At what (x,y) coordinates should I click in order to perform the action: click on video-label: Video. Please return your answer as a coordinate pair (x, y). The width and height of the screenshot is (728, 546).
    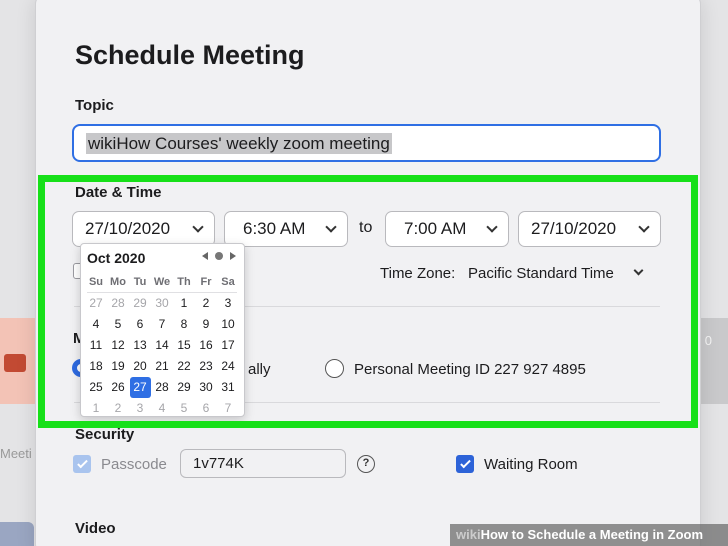
    Looking at the image, I should click on (95, 528).